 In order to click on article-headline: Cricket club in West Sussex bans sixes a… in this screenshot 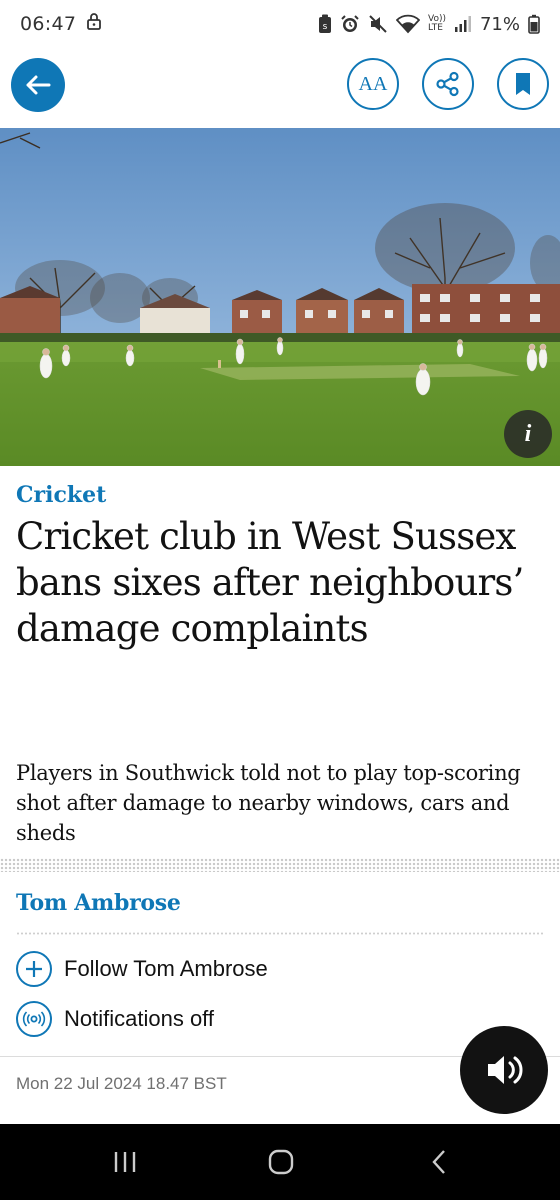, I will do `click(270, 582)`.